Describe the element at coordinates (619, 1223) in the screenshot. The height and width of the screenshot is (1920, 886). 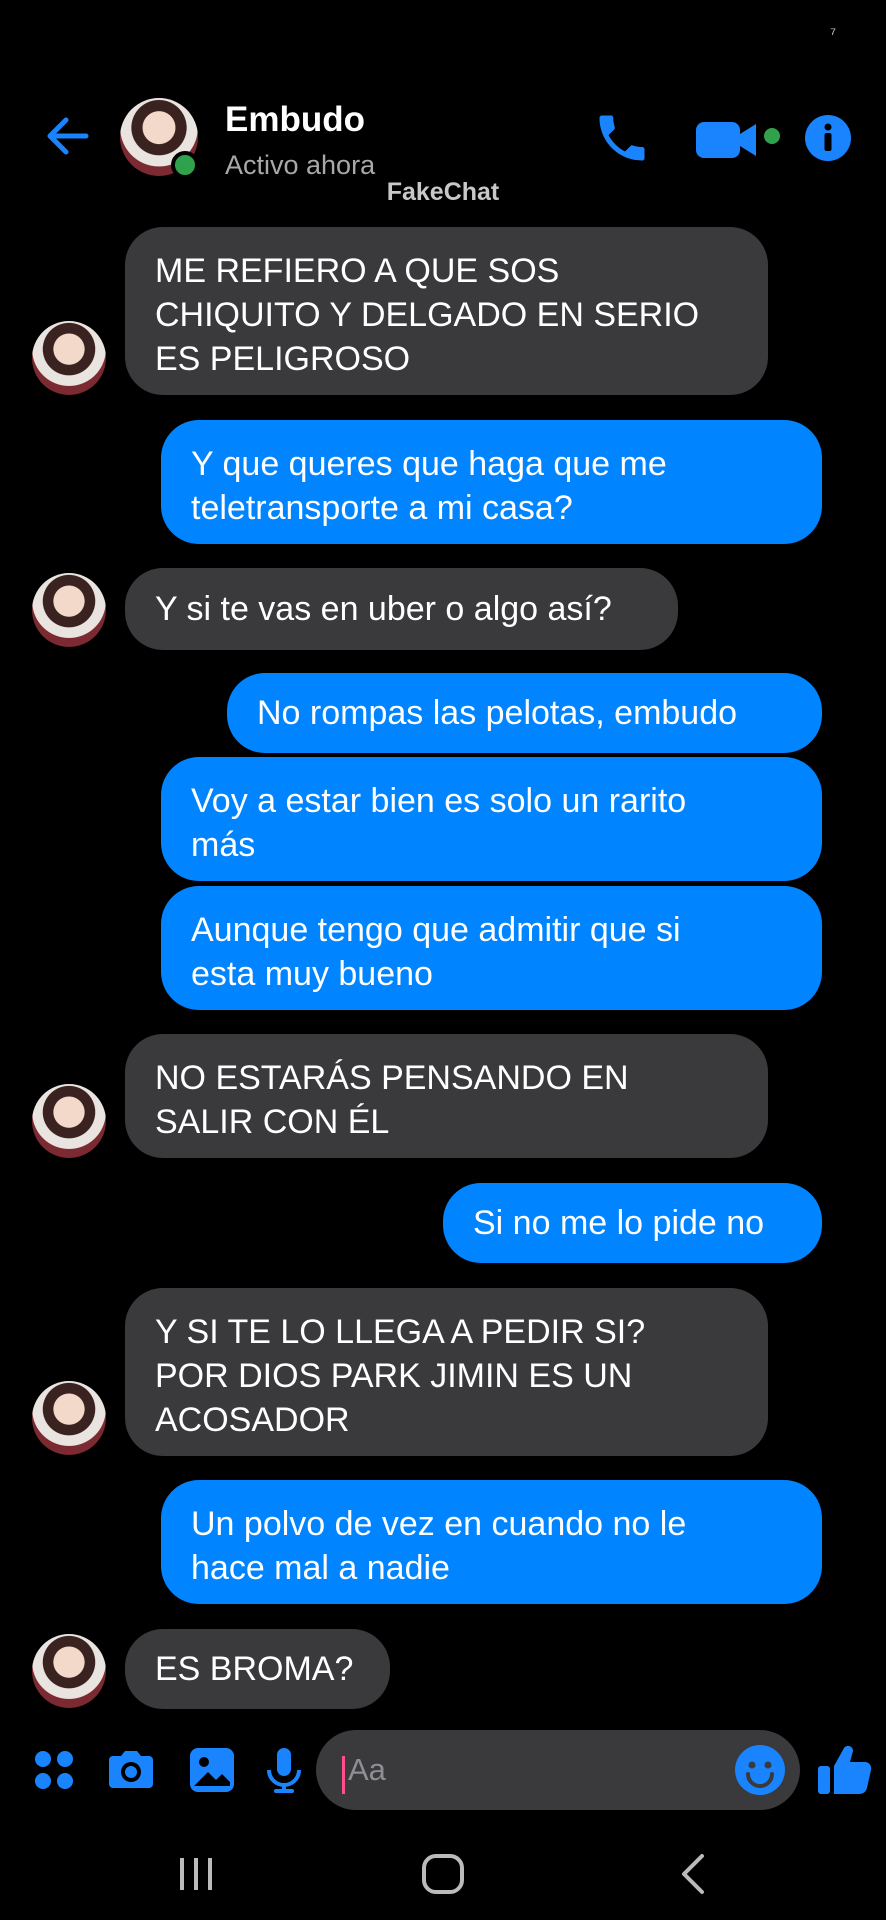
I see `message-line: Si no me lo pide no` at that location.